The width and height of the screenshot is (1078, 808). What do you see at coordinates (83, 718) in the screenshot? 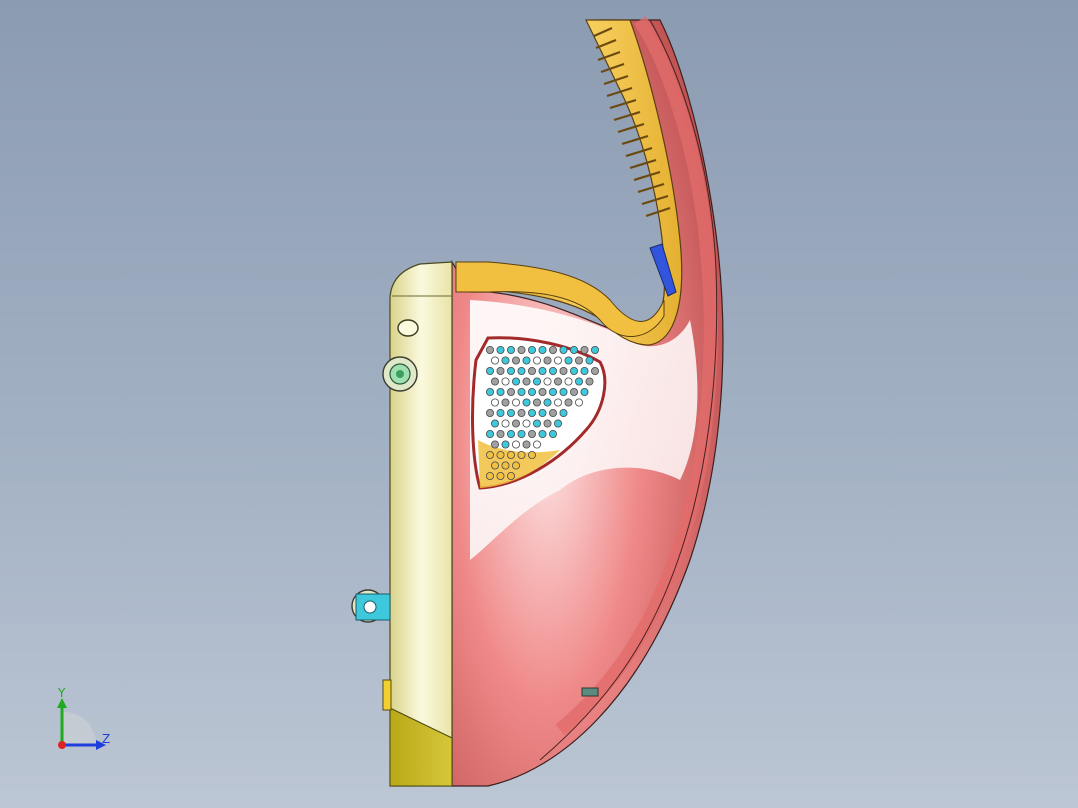
I see `axis-triad: Y Z` at bounding box center [83, 718].